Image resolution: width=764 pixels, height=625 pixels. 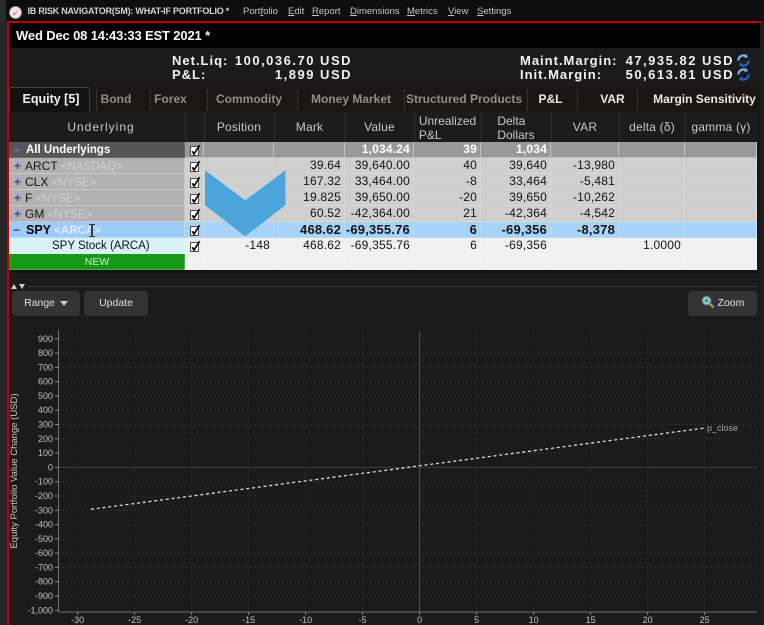 What do you see at coordinates (45, 453) in the screenshot?
I see `svg-text: 100` at bounding box center [45, 453].